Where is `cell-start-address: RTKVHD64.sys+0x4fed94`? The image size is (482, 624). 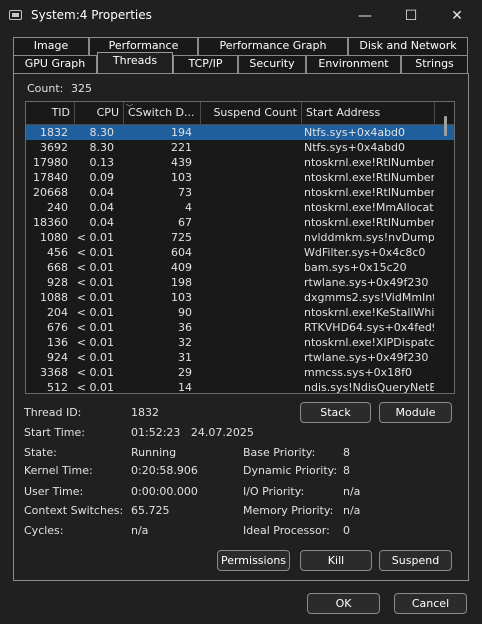 cell-start-address: RTKVHD64.sys+0x4fed94 is located at coordinates (369, 327).